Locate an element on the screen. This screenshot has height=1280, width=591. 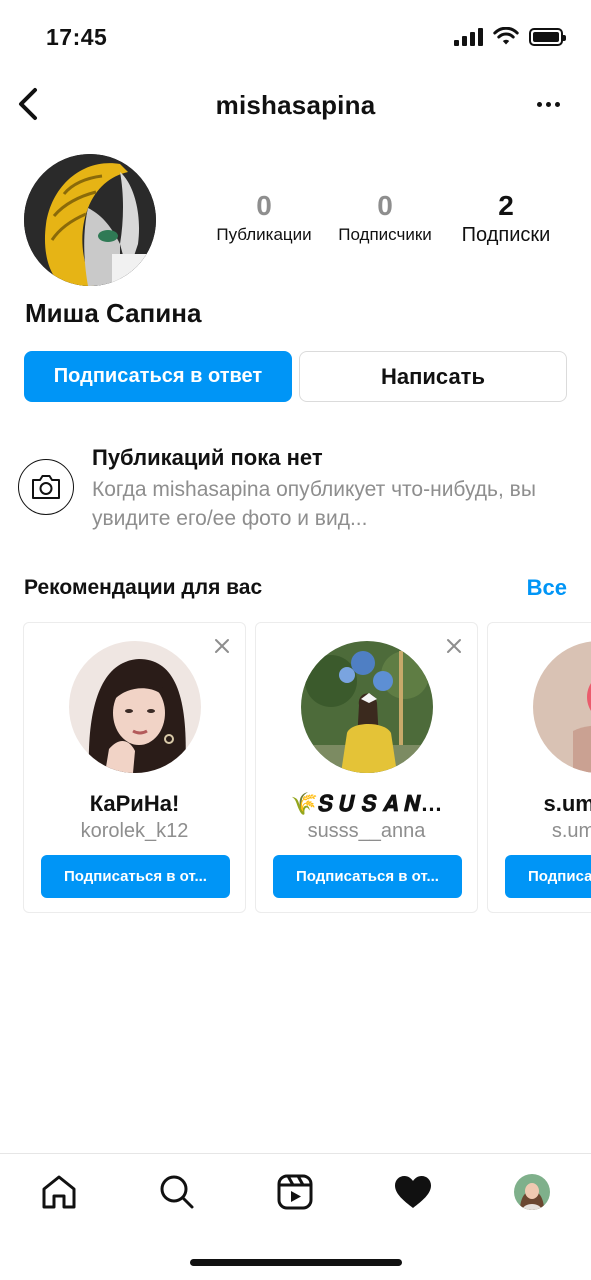
bottom-tab-bar is located at coordinates (295, 1193).